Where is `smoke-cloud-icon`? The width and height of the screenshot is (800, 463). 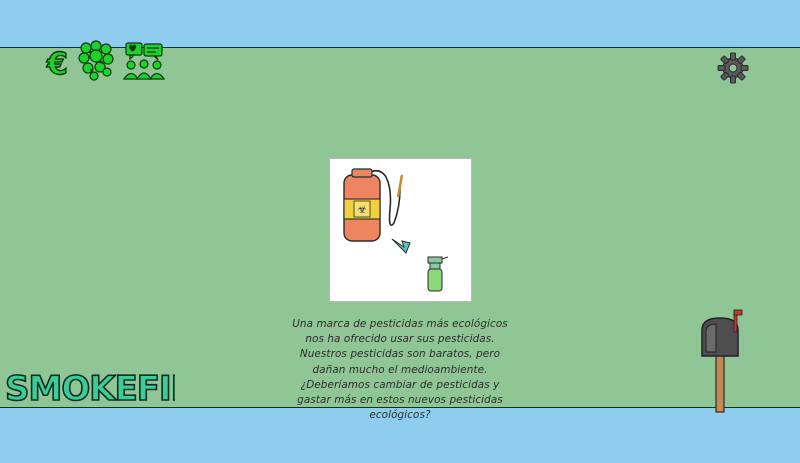 smoke-cloud-icon is located at coordinates (96, 60).